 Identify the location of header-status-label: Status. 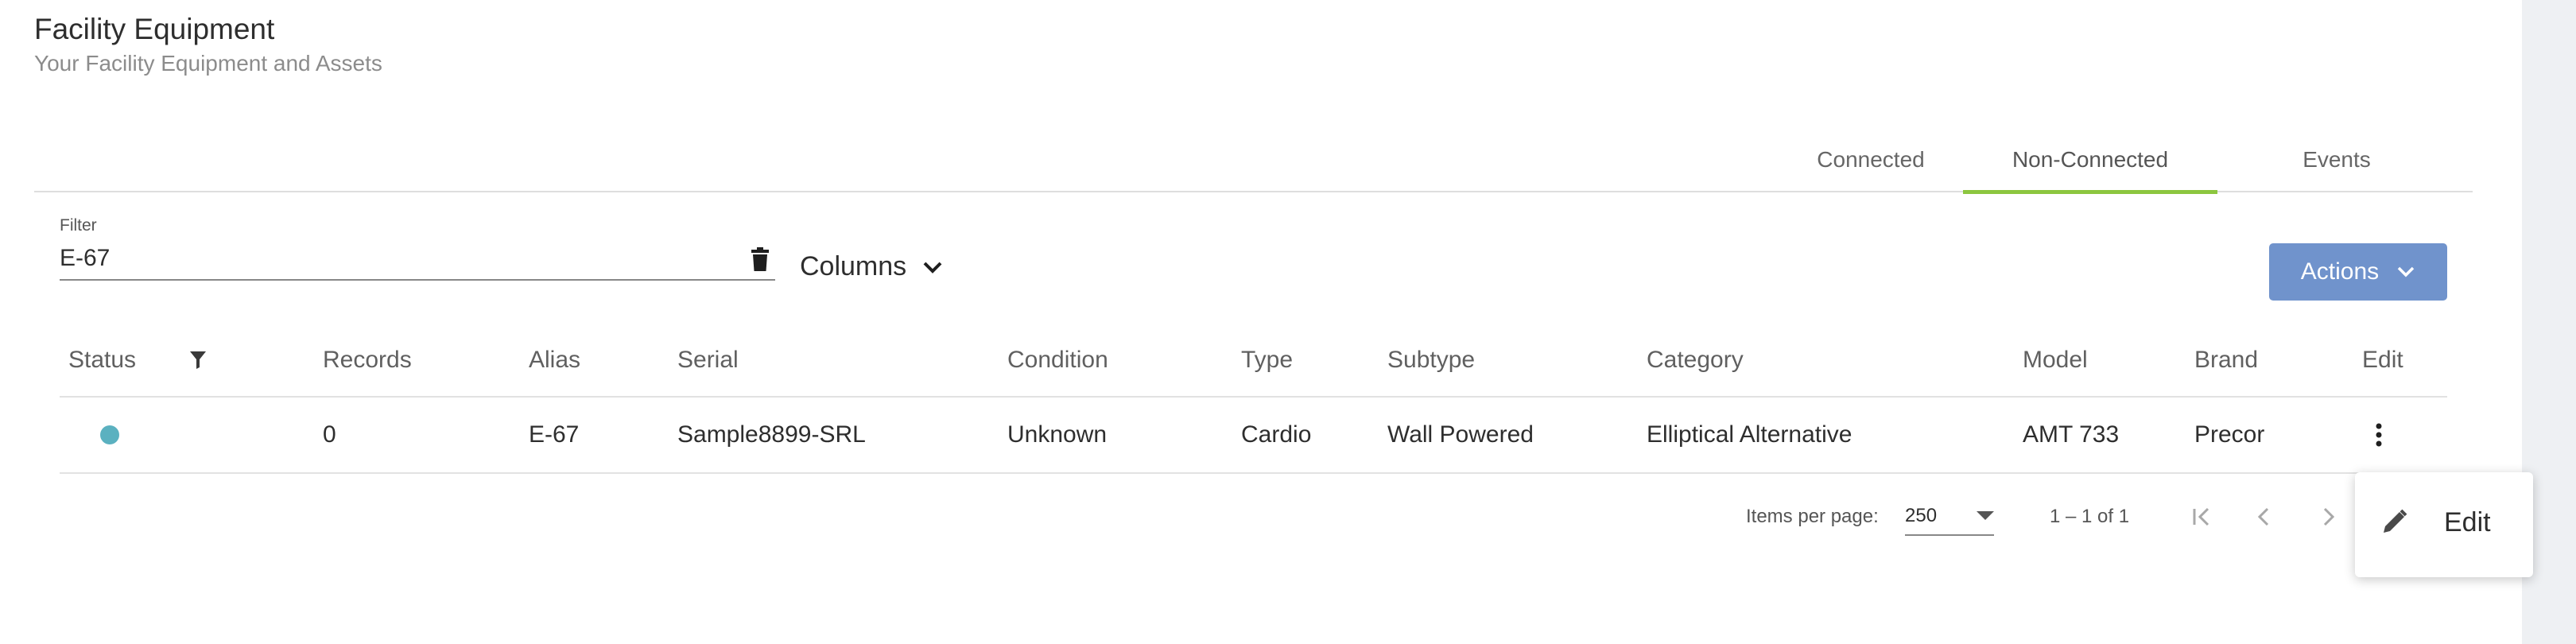
(103, 360).